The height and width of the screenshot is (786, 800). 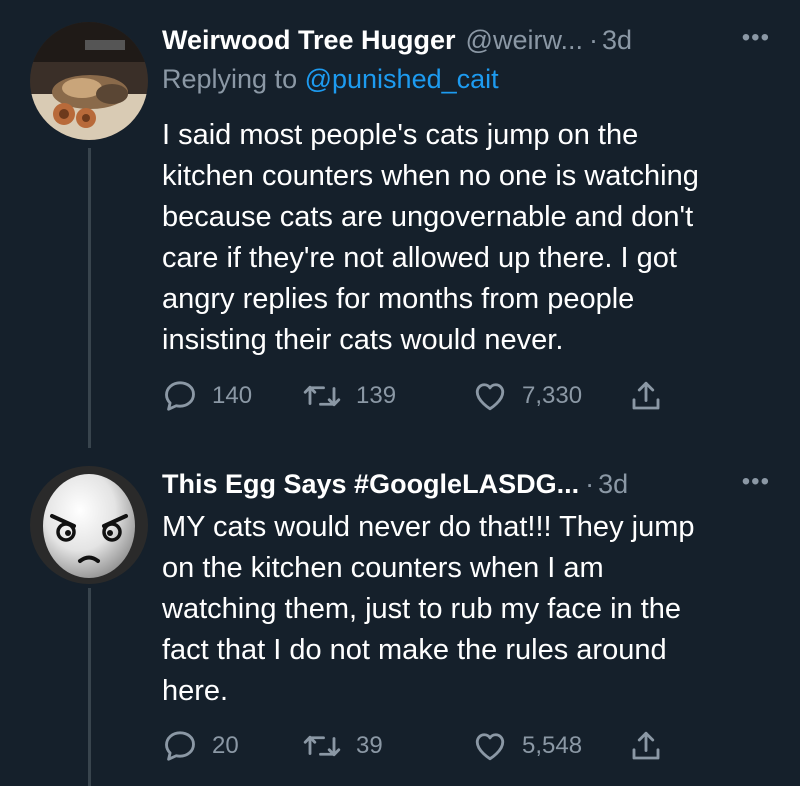 What do you see at coordinates (398, 299) in the screenshot?
I see `tweet-text-line: angry replies for months from people` at bounding box center [398, 299].